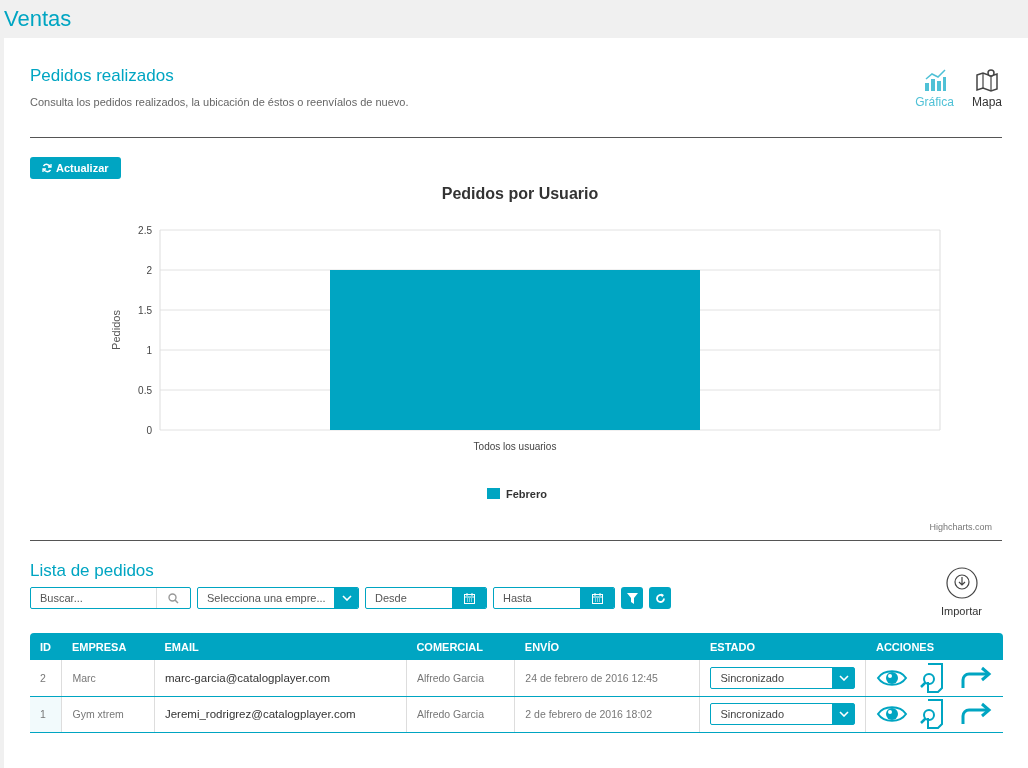  What do you see at coordinates (280, 646) in the screenshot?
I see `column-header: EMAIL` at bounding box center [280, 646].